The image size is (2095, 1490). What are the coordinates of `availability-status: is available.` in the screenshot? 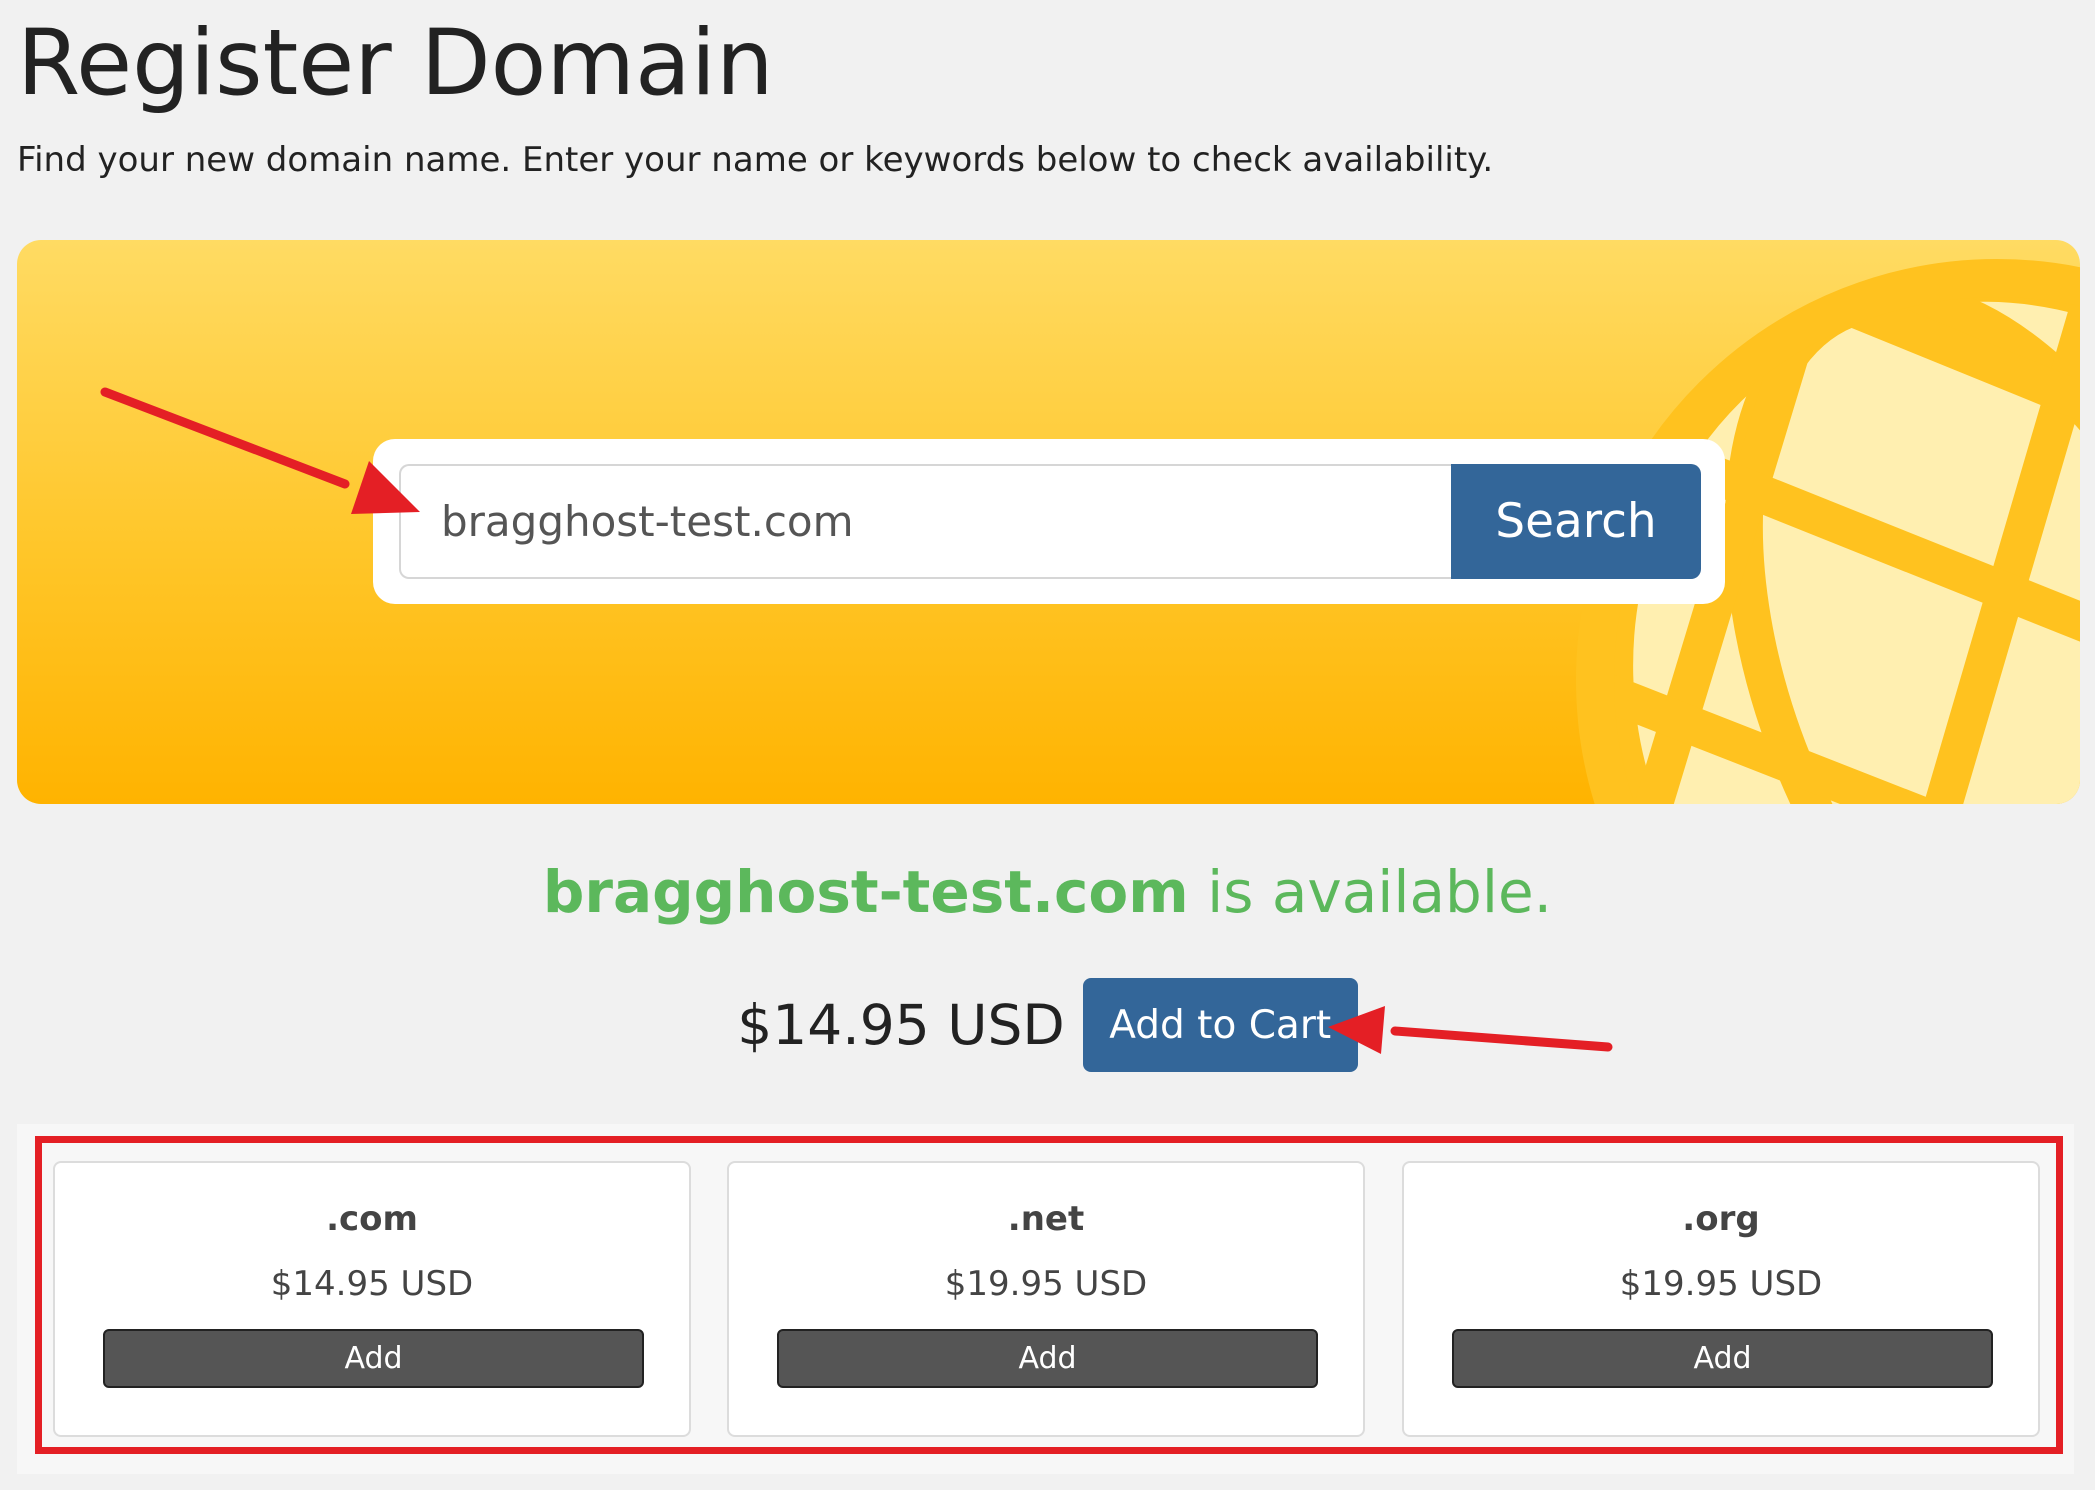 It's located at (1370, 892).